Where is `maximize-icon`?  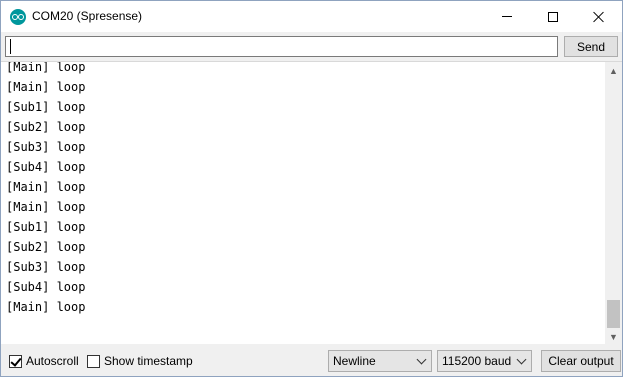 maximize-icon is located at coordinates (553, 16).